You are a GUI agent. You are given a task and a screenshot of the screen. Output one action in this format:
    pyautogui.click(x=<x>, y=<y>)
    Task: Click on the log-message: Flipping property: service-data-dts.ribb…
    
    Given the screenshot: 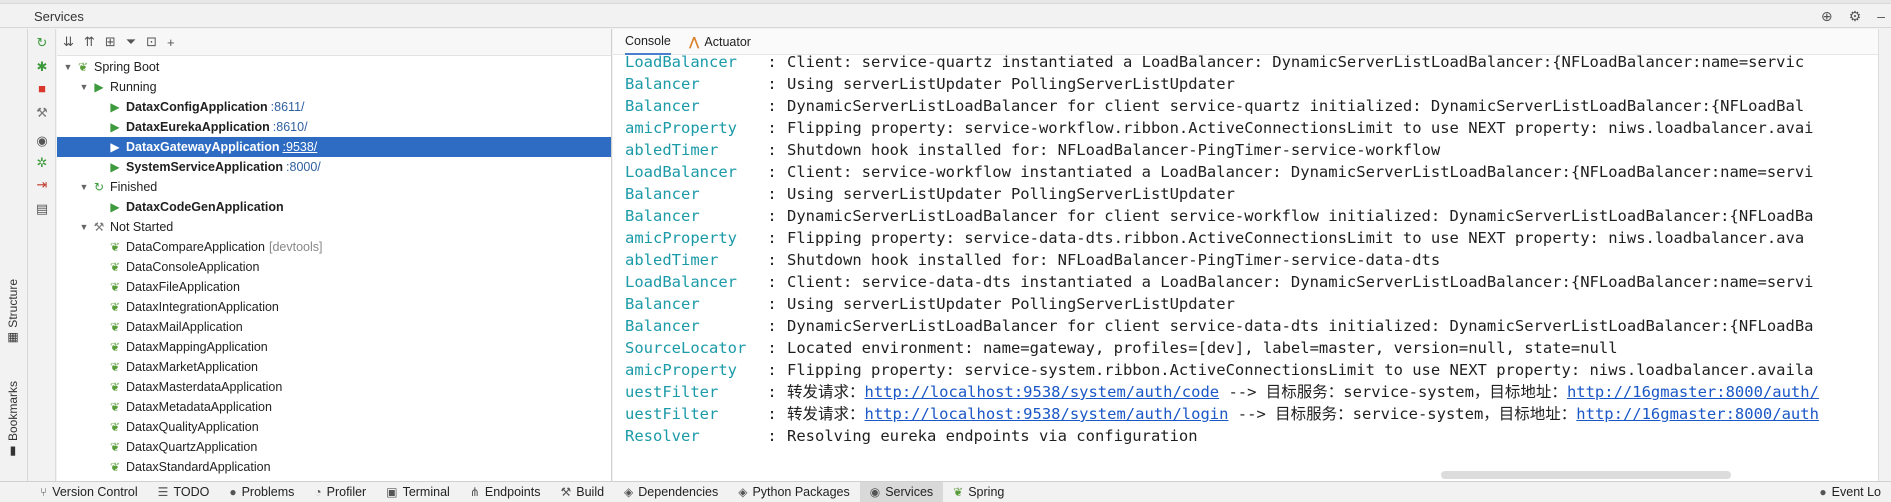 What is the action you would take?
    pyautogui.click(x=1296, y=238)
    